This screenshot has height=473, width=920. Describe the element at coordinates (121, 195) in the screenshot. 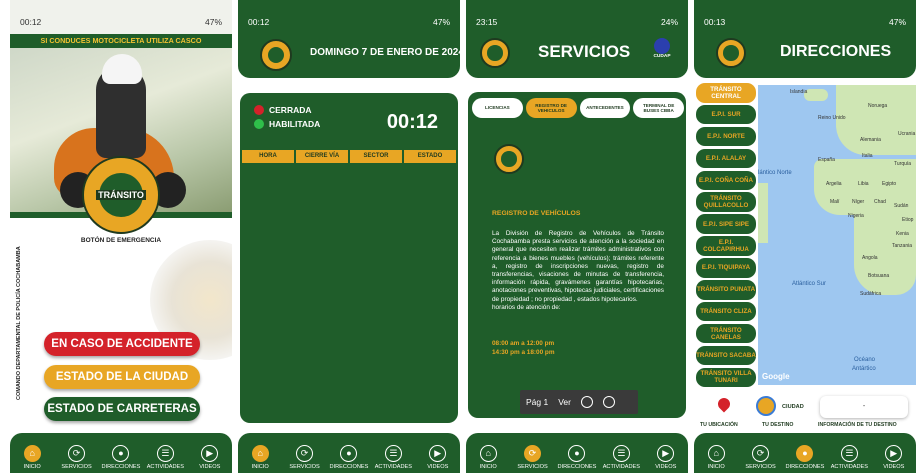

I see `transito-badge-icon: TRÁNSITO` at that location.